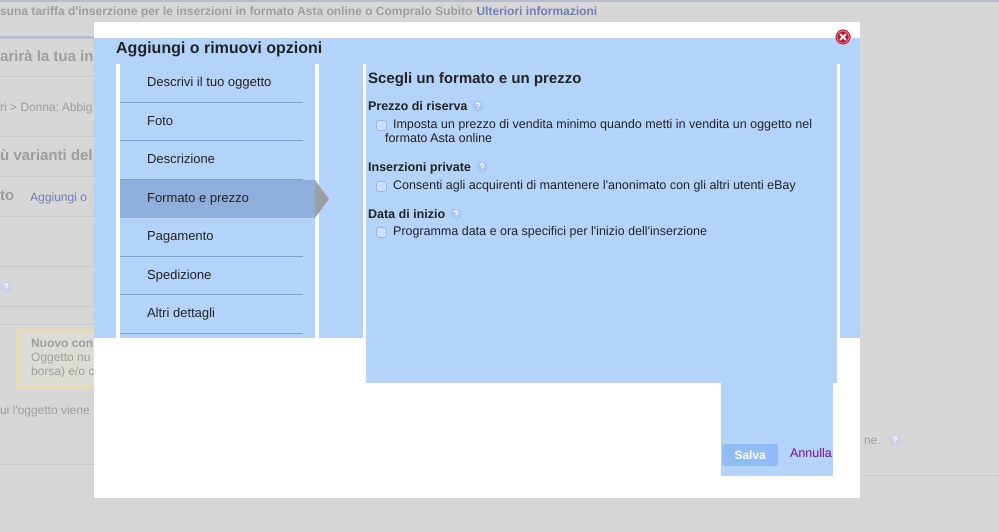 This screenshot has width=999, height=532. Describe the element at coordinates (211, 237) in the screenshot. I see `nav-item: Pagamento` at that location.